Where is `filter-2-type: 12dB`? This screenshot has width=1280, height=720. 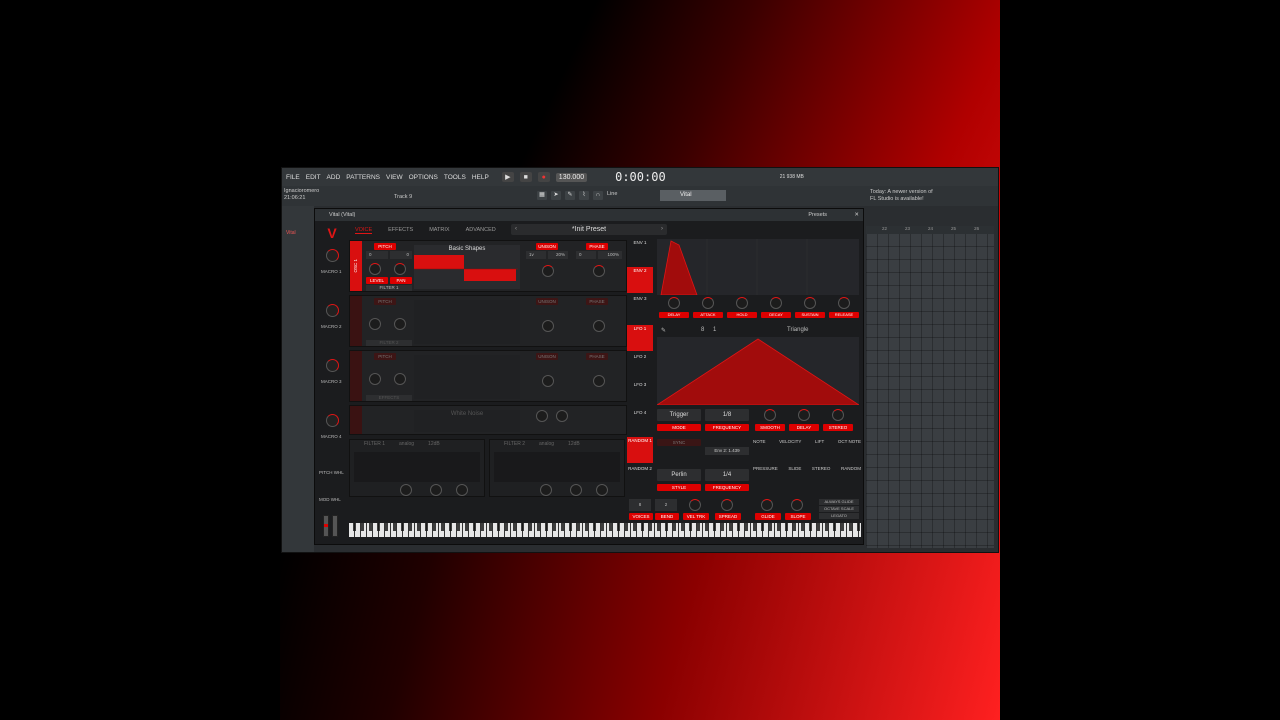
filter-2-type: 12dB is located at coordinates (574, 444).